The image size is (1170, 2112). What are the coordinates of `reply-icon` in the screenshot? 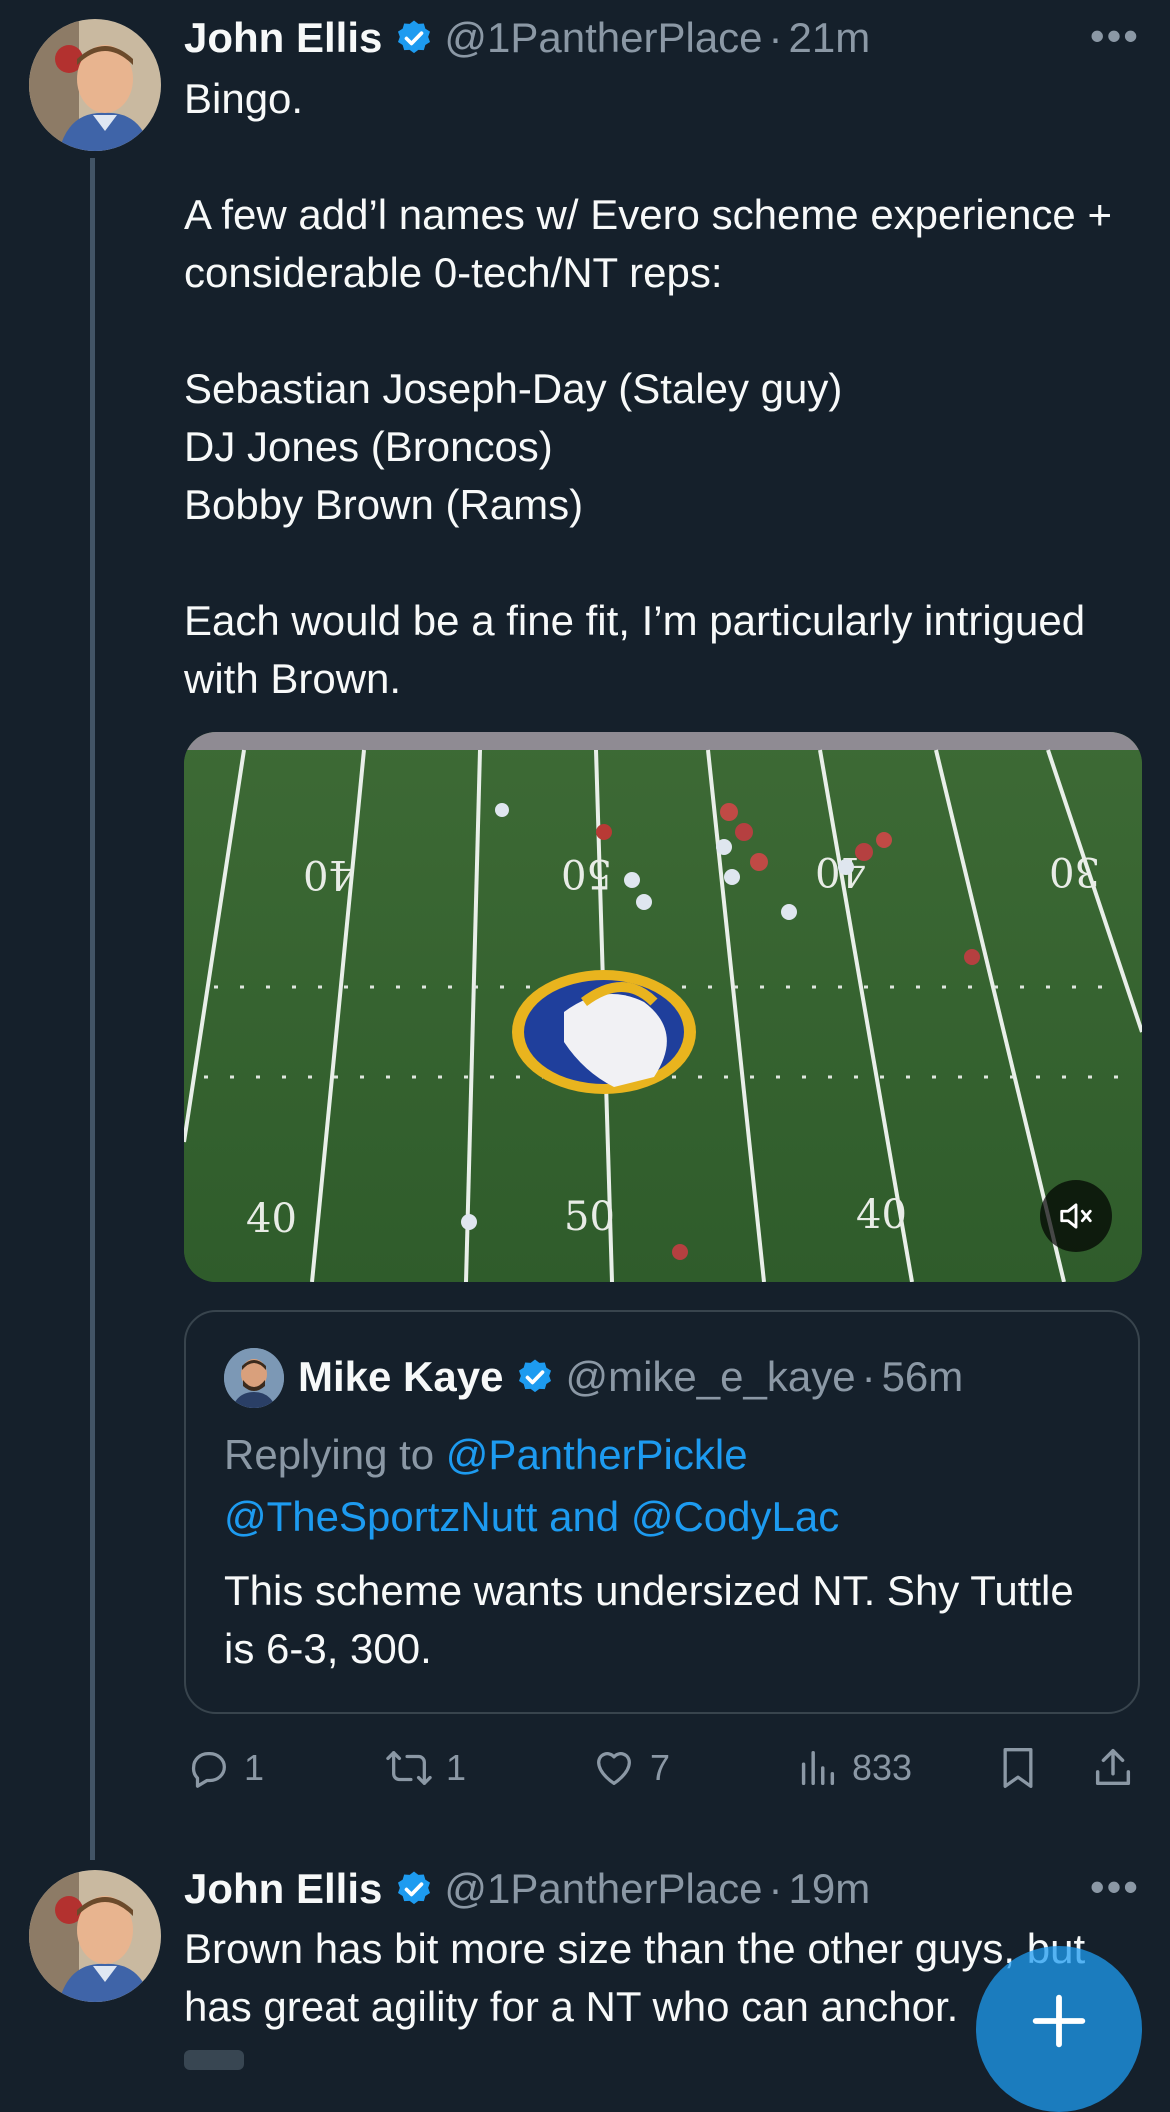 It's located at (209, 1769).